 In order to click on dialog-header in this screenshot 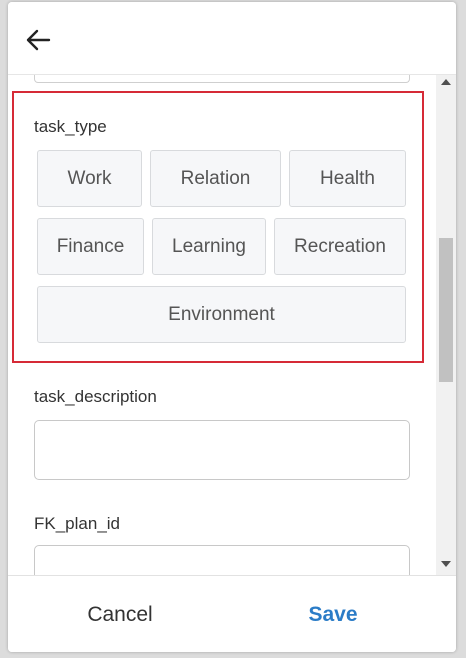, I will do `click(232, 38)`.